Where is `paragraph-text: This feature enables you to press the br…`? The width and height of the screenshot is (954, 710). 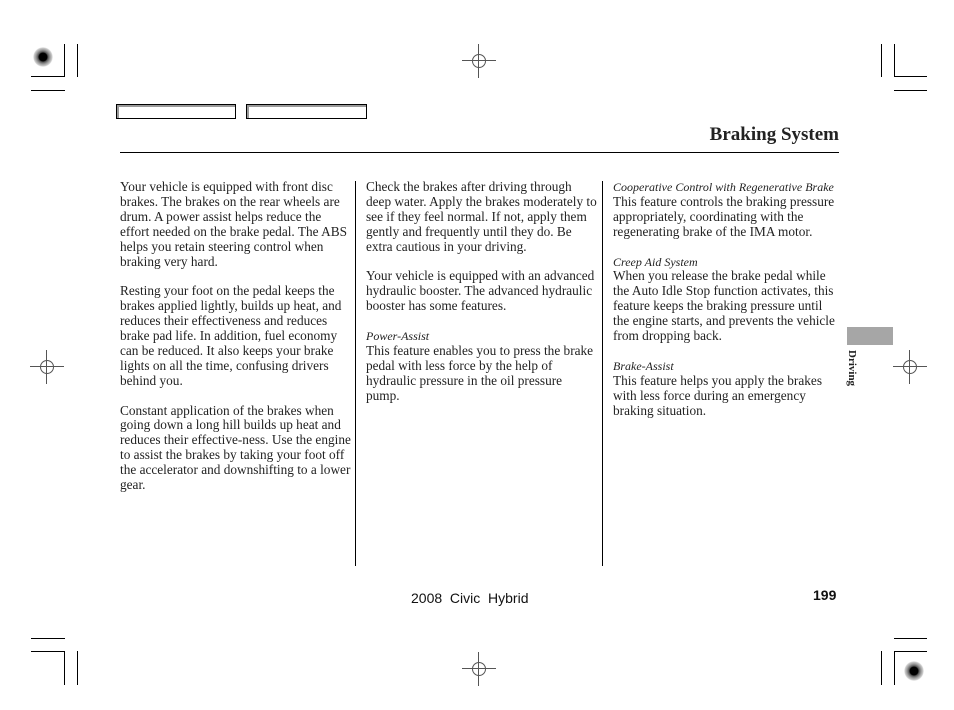
paragraph-text: This feature enables you to press the br… is located at coordinates (480, 372).